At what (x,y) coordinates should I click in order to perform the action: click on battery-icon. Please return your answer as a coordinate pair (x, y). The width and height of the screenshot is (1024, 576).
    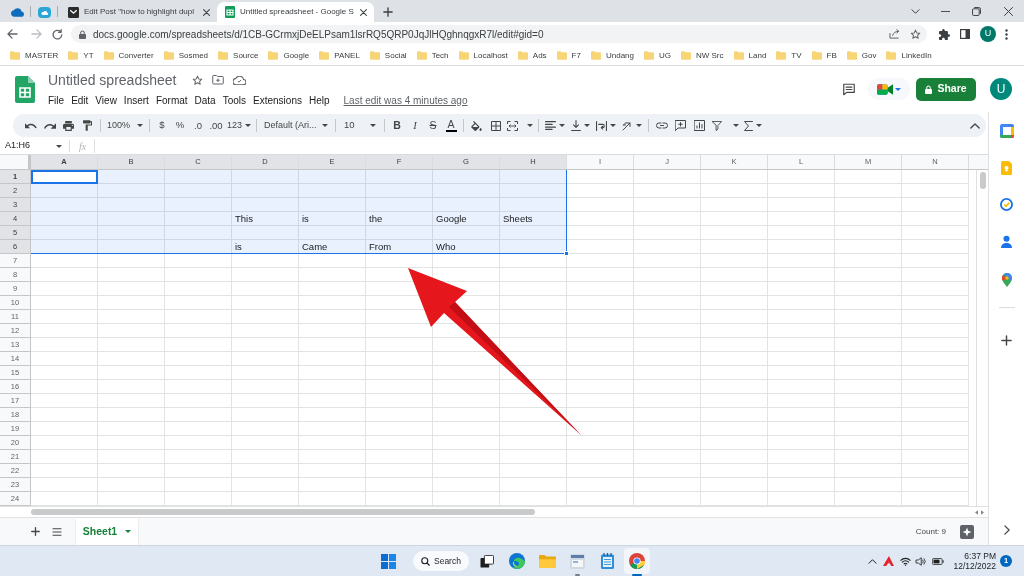
    Looking at the image, I should click on (938, 561).